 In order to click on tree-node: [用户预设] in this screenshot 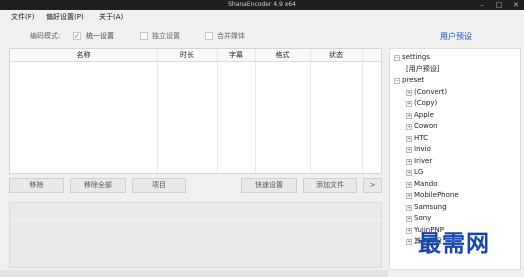, I will do `click(422, 69)`.